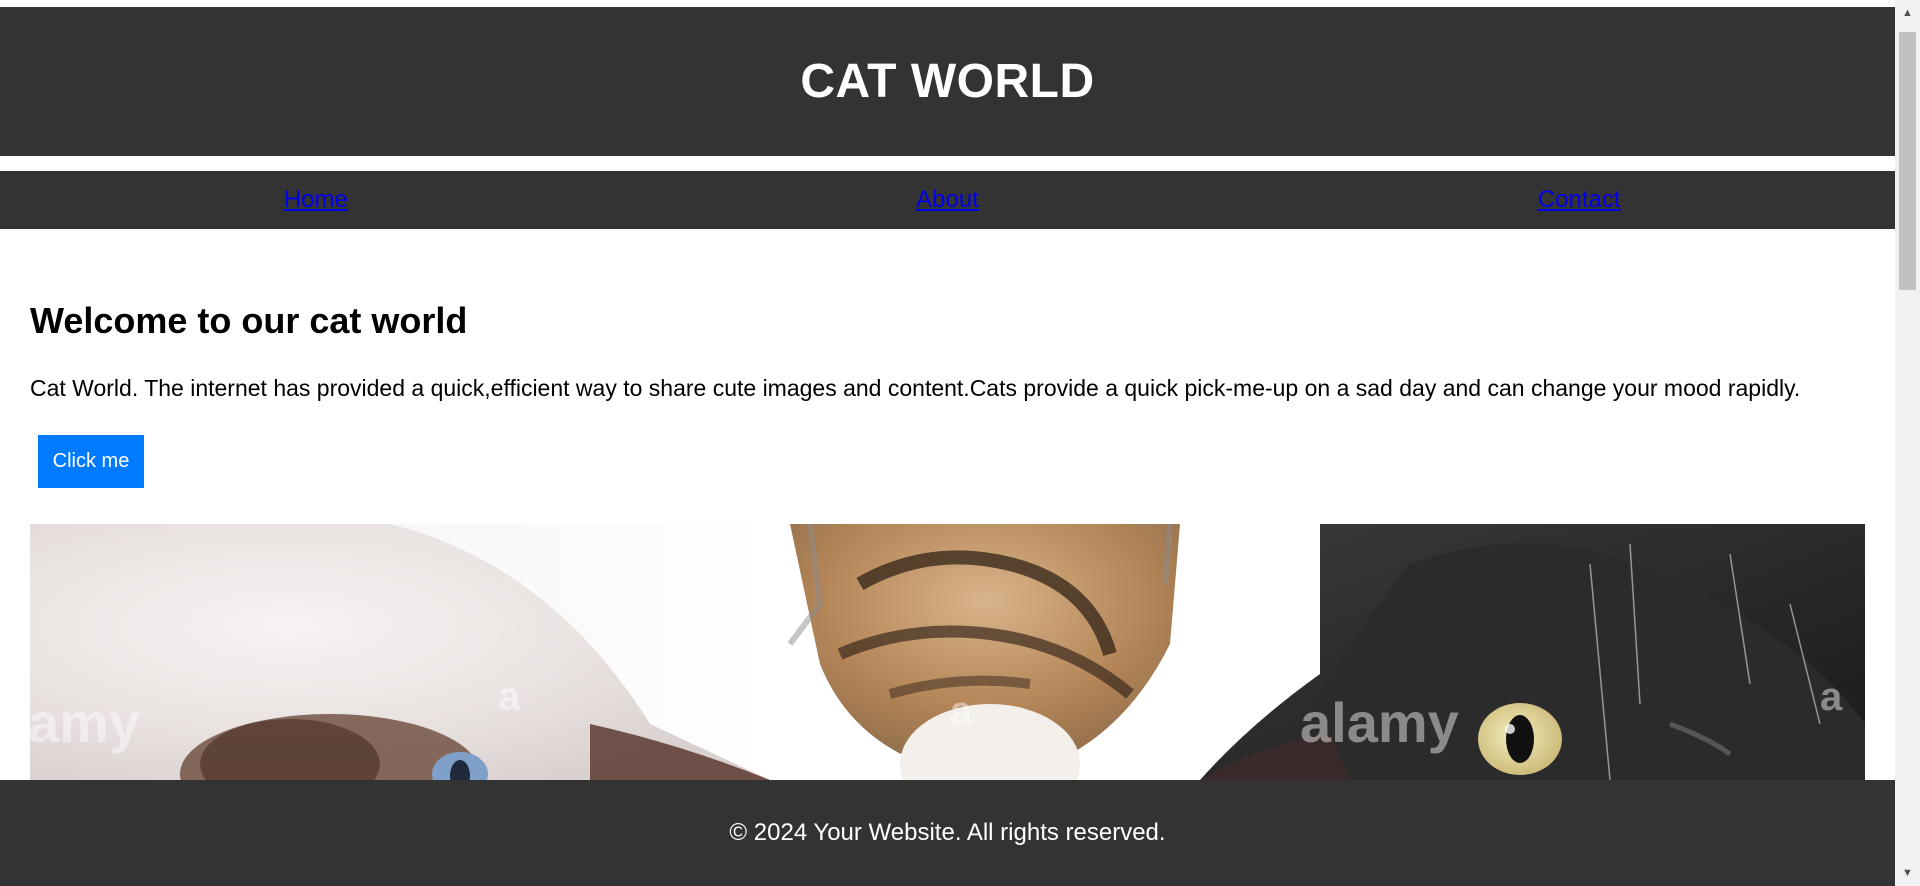 The width and height of the screenshot is (1920, 886). Describe the element at coordinates (961, 711) in the screenshot. I see `watermark-letter-2: a` at that location.